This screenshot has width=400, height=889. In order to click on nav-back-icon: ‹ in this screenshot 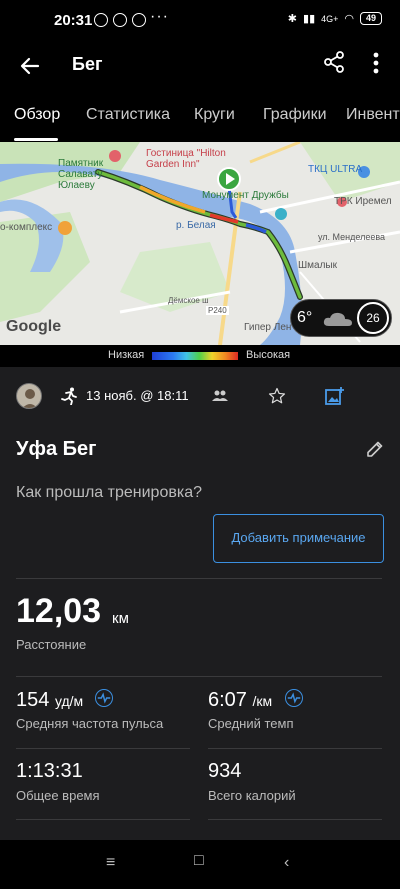, I will do `click(286, 863)`.